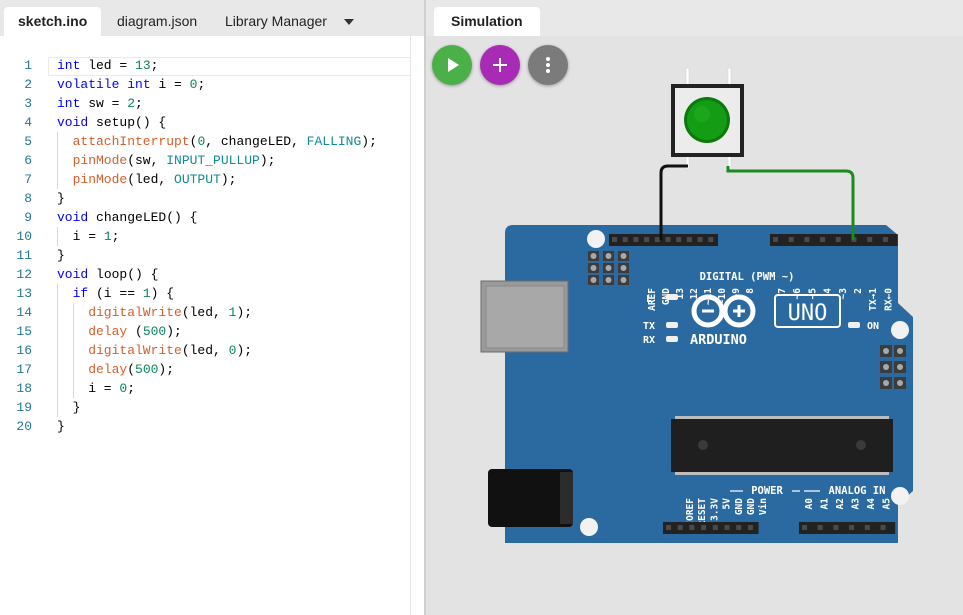 Image resolution: width=963 pixels, height=615 pixels. I want to click on code-token: void, so click(73, 217).